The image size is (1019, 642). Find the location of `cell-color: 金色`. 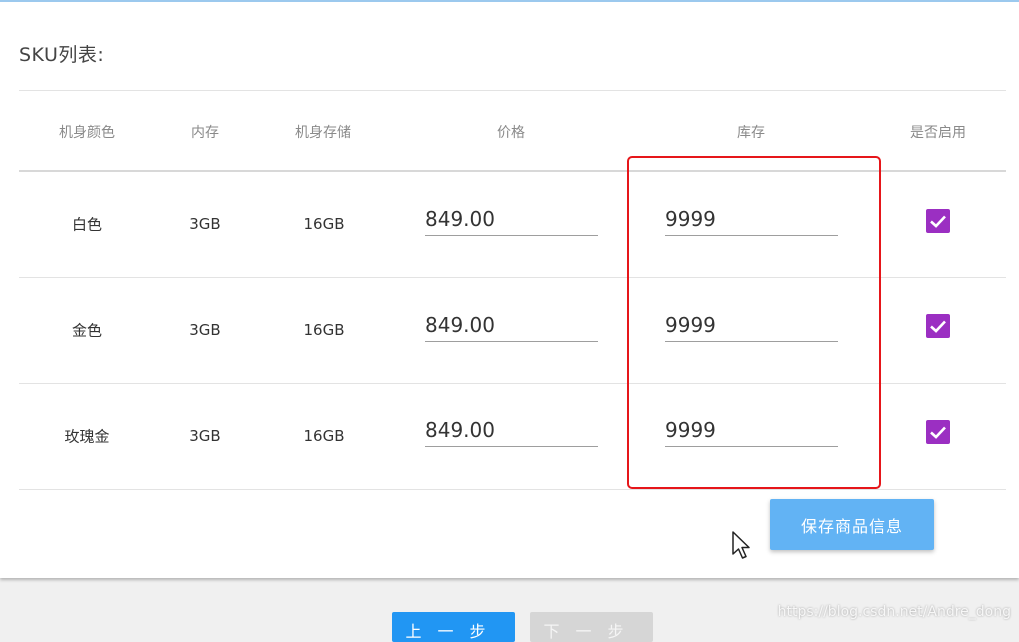

cell-color: 金色 is located at coordinates (87, 330).